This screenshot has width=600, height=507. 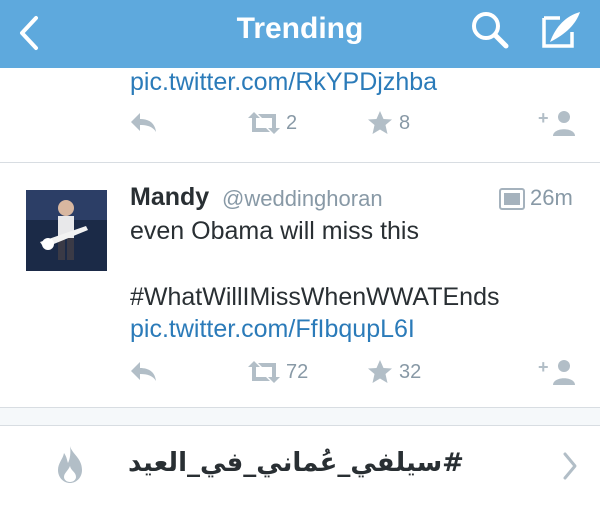 What do you see at coordinates (283, 82) in the screenshot?
I see `tweet-link: pic.twitter.com/RkYPDjzhba` at bounding box center [283, 82].